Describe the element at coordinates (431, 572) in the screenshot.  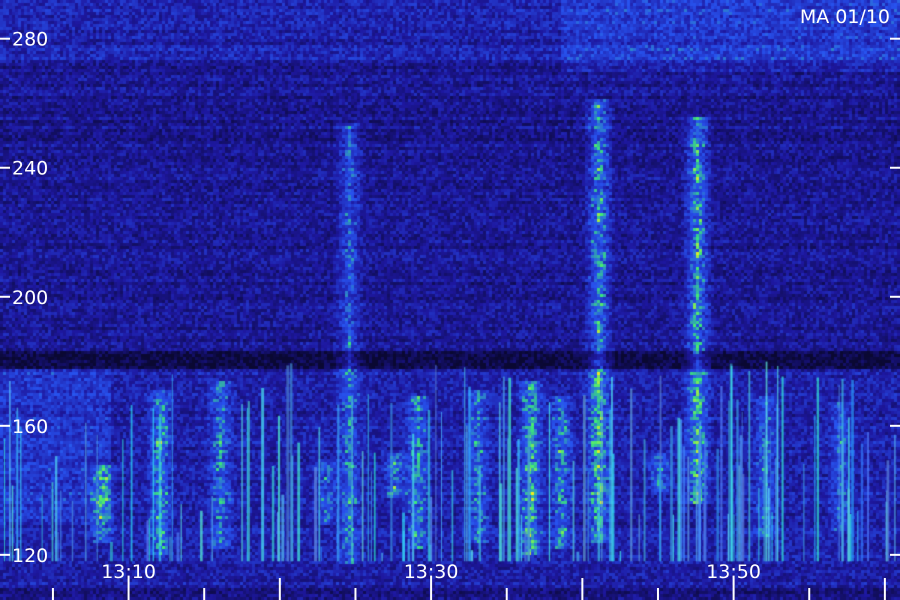
I see `x-tick-label: 13:30` at that location.